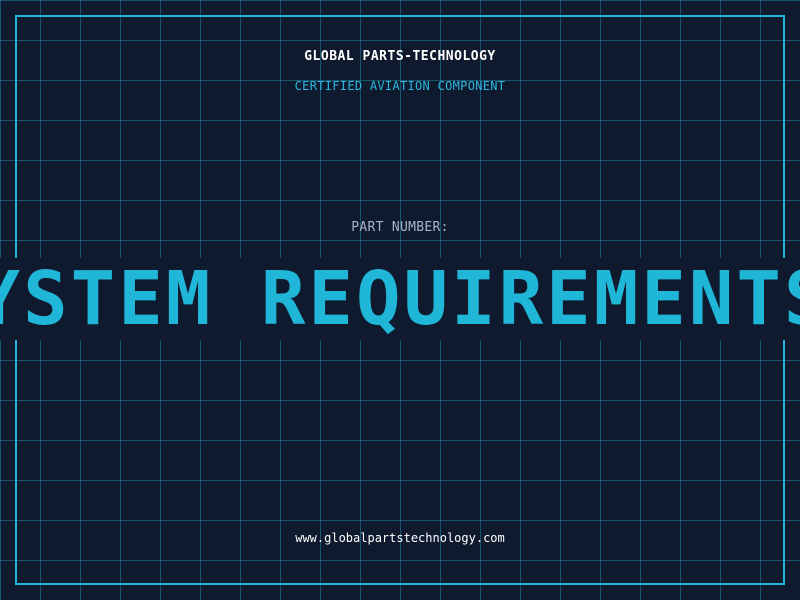 The width and height of the screenshot is (800, 600). What do you see at coordinates (400, 227) in the screenshot?
I see `part-number-label: PART NUMBER:` at bounding box center [400, 227].